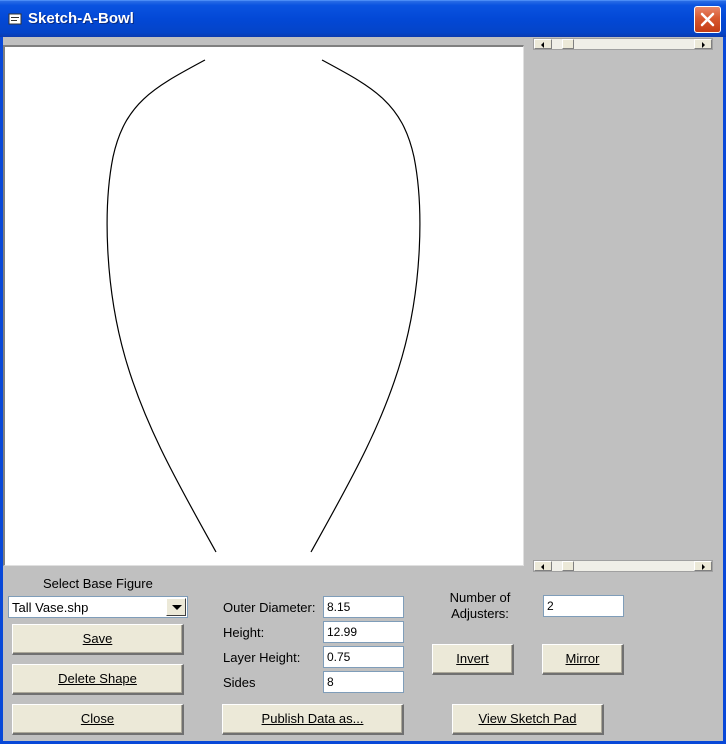 This screenshot has height=744, width=726. I want to click on invert-button: Invert, so click(473, 659).